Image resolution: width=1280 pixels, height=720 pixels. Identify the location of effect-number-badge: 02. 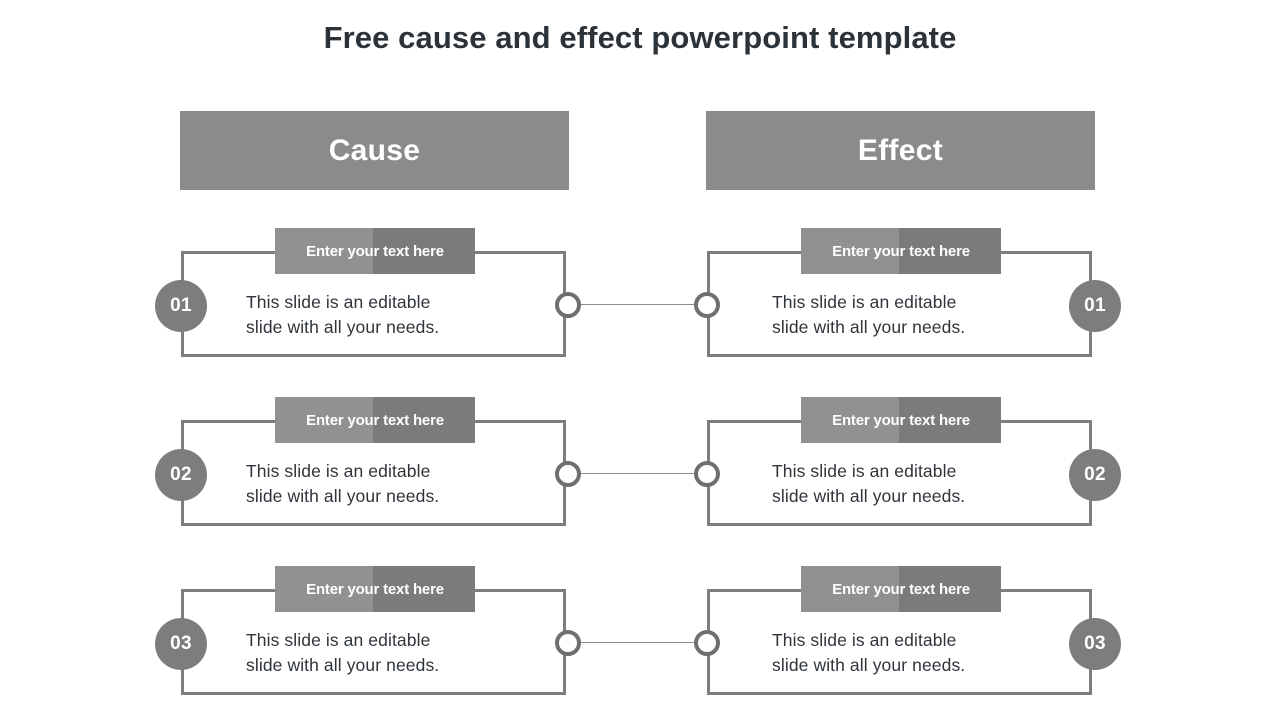
(1095, 475).